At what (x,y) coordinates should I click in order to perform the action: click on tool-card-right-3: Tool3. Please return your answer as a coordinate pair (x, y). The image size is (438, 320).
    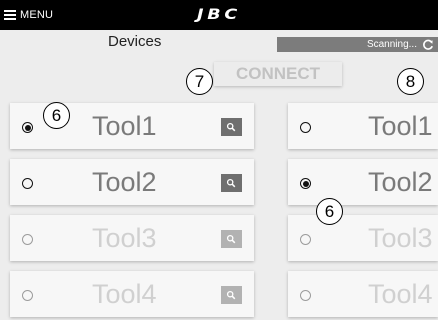
    Looking at the image, I should click on (363, 238).